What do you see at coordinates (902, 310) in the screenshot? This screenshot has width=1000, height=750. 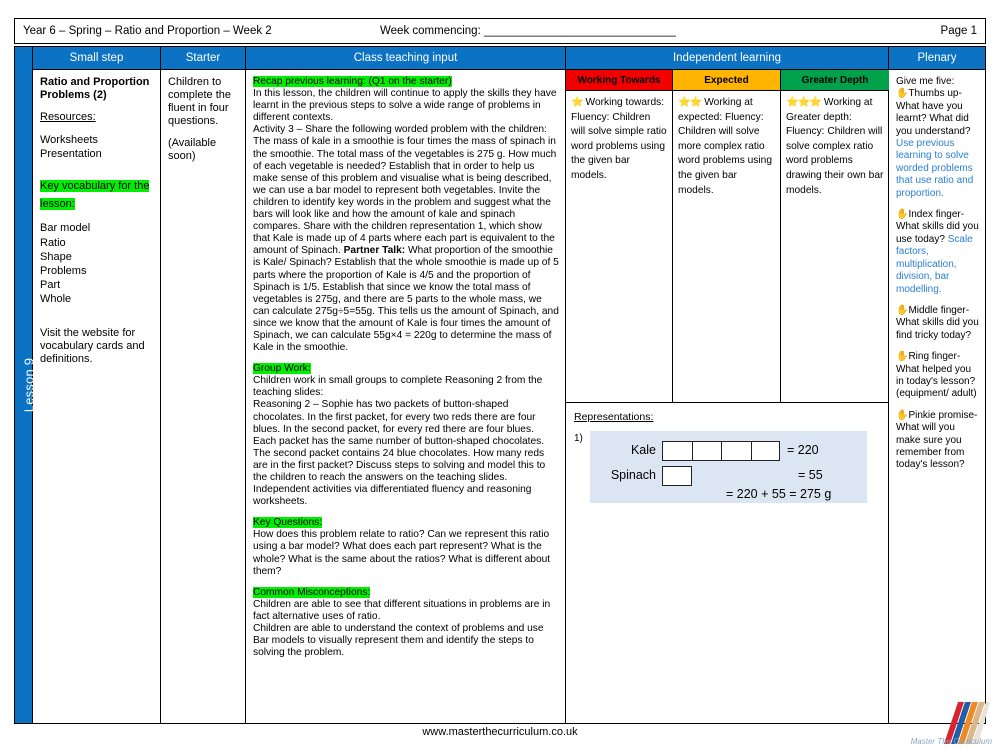 I see `hand-icon-middle-finger: ✋` at bounding box center [902, 310].